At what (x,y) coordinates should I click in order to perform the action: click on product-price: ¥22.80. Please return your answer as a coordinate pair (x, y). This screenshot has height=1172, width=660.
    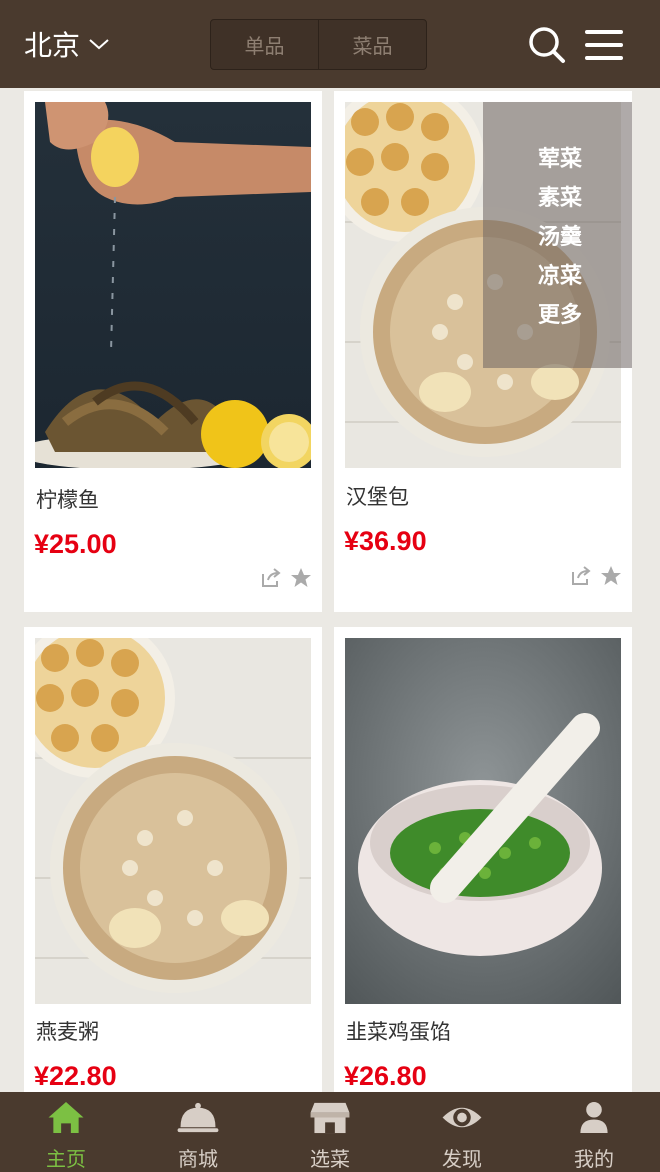
    Looking at the image, I should click on (75, 1076).